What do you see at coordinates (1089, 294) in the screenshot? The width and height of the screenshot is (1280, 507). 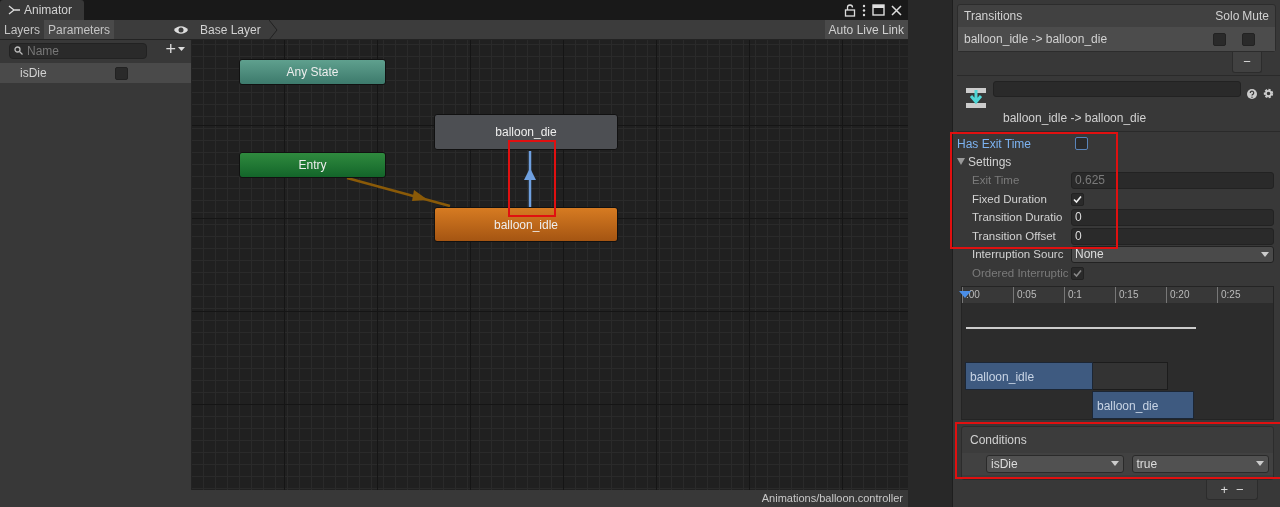 I see `timeline-tick-label: 0:1` at bounding box center [1089, 294].